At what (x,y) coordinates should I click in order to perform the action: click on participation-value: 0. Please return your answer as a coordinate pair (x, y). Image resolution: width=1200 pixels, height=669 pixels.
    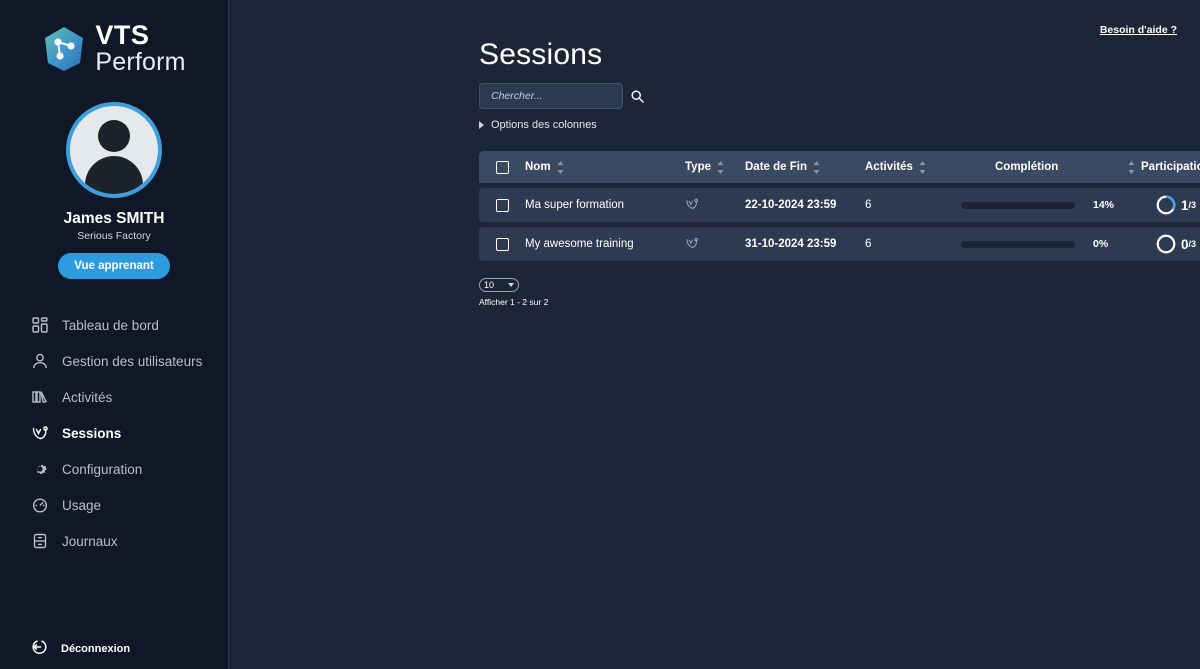
    Looking at the image, I should click on (1185, 244).